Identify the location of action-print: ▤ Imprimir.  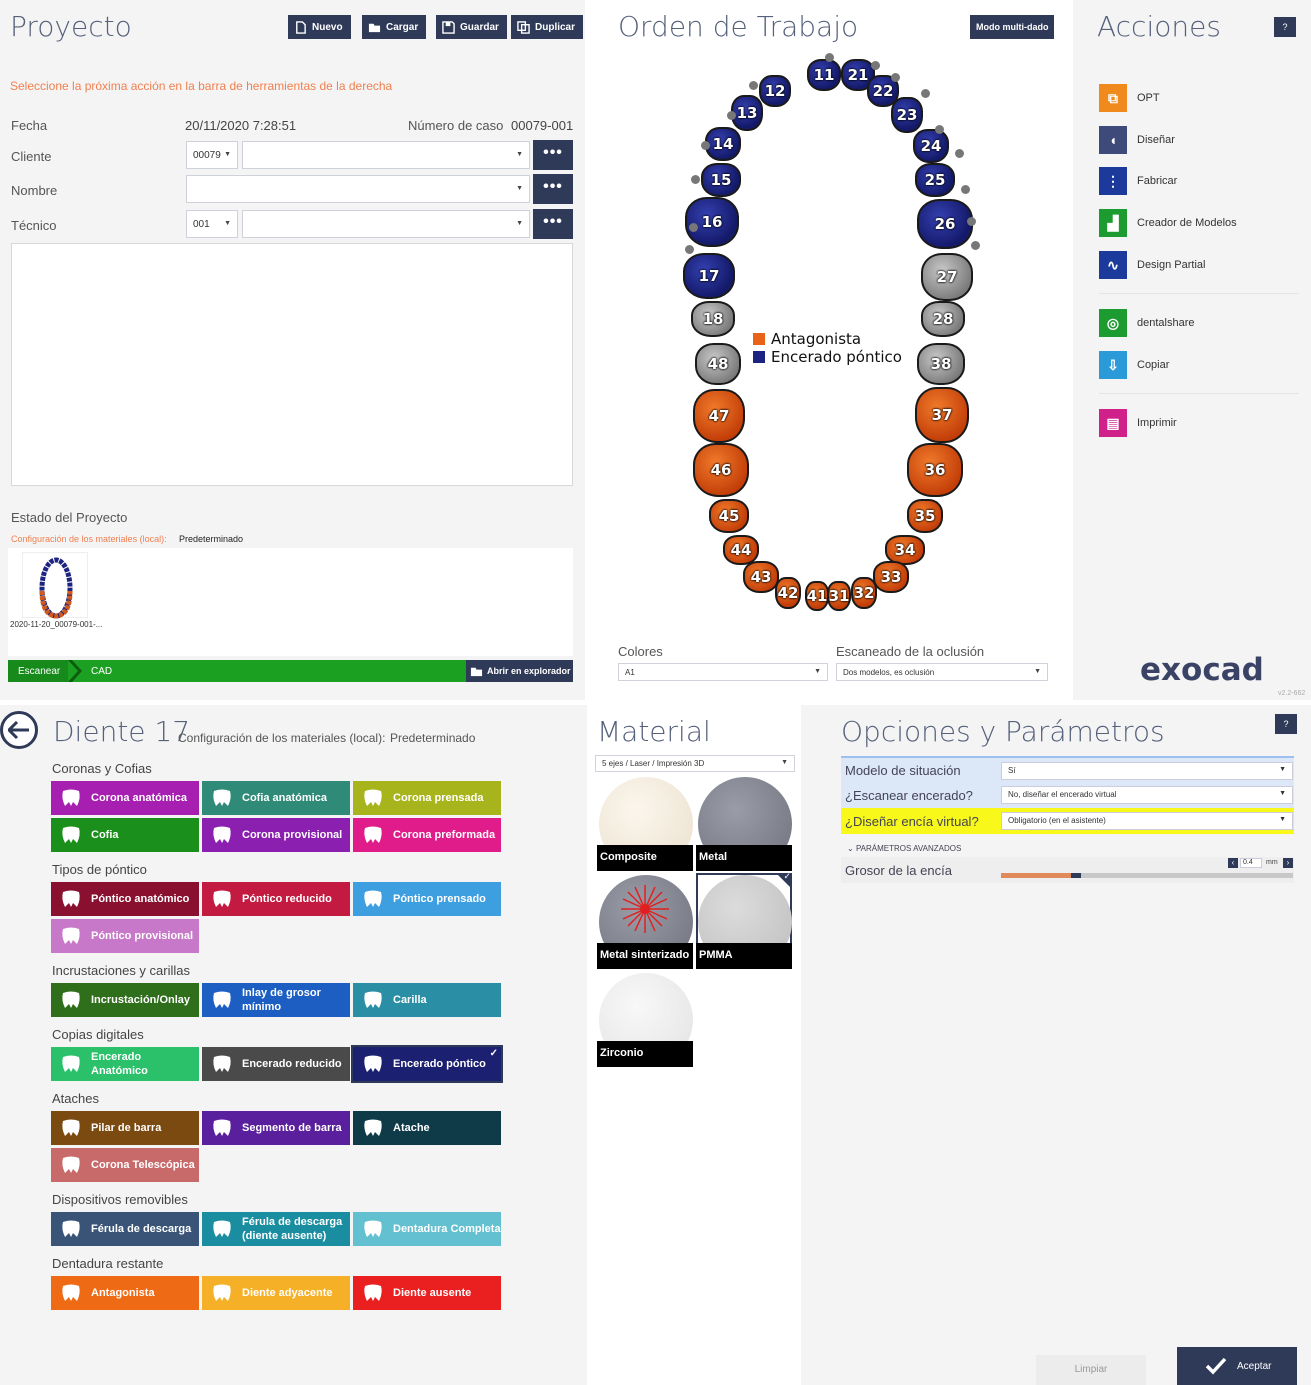
(1138, 423).